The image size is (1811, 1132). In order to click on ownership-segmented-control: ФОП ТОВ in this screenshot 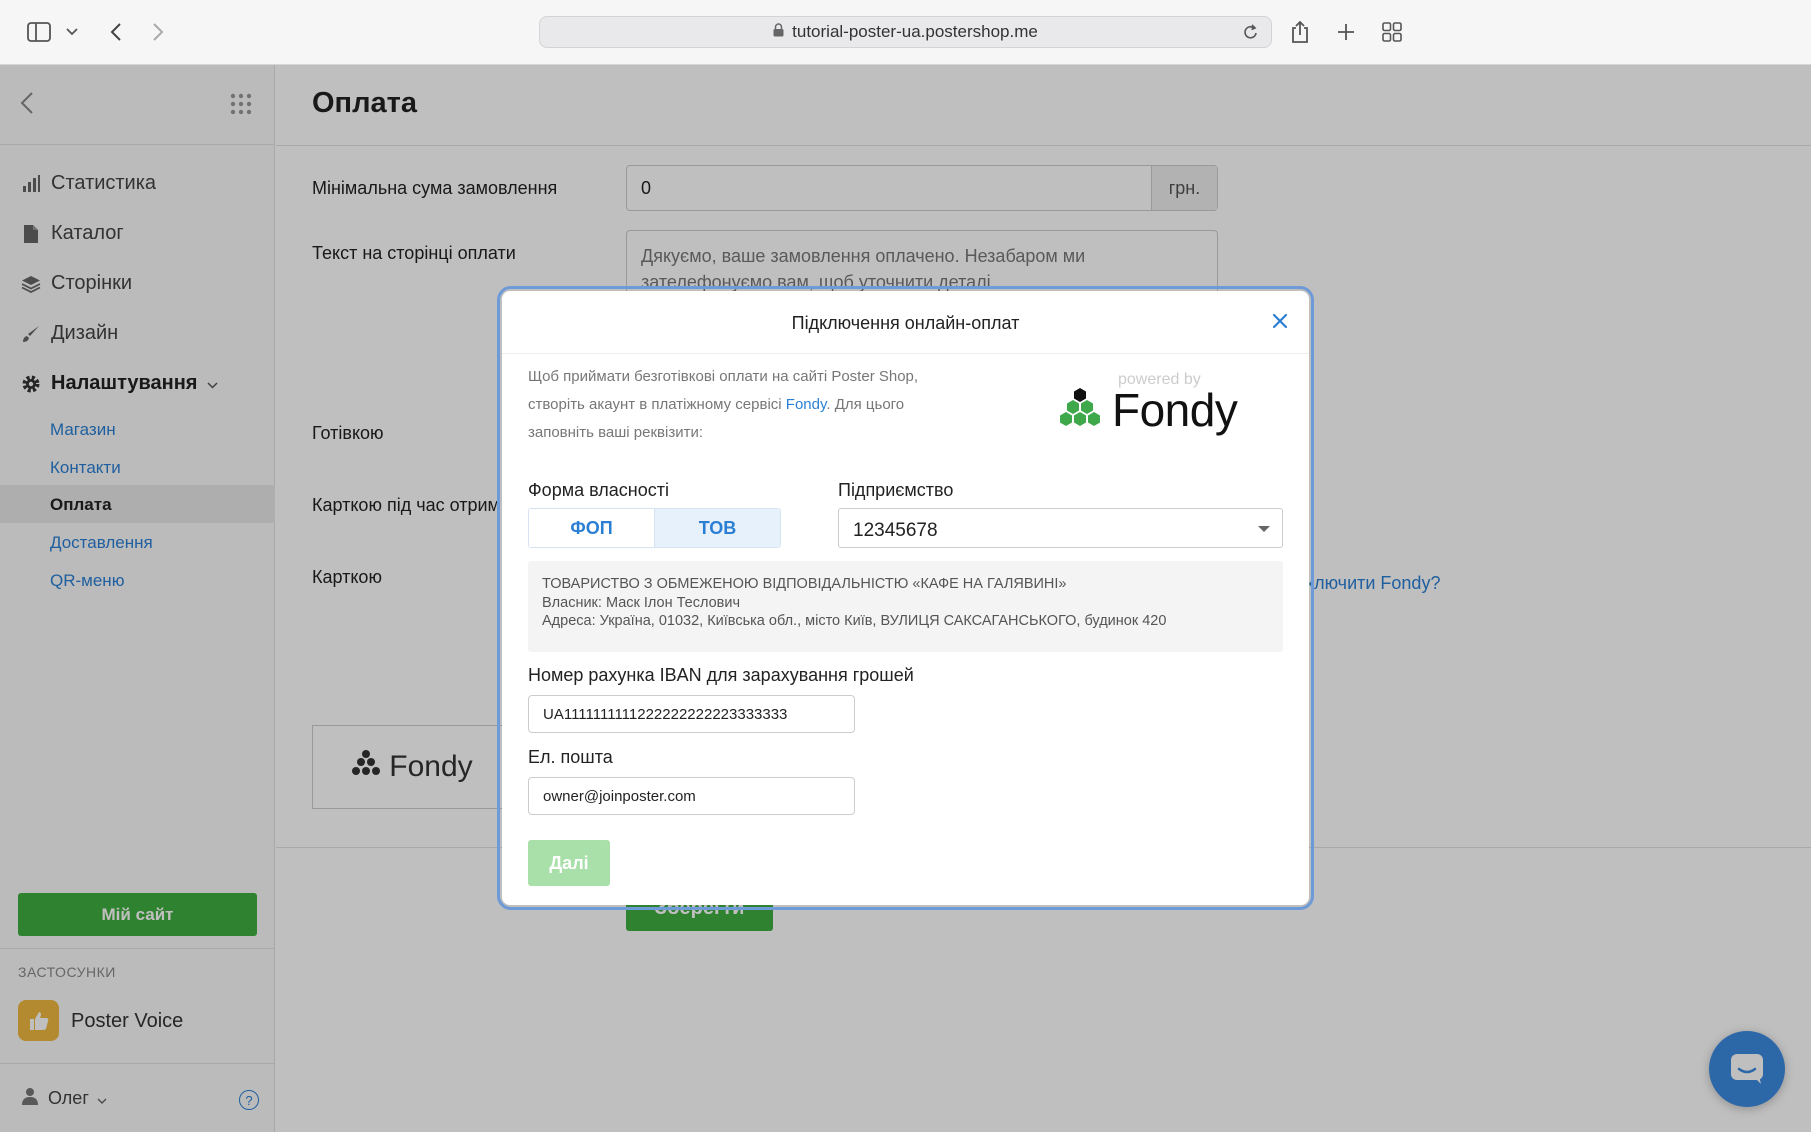, I will do `click(654, 528)`.